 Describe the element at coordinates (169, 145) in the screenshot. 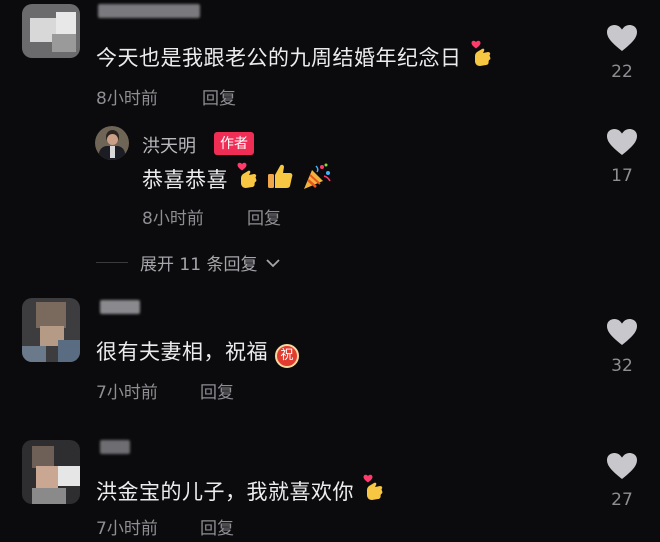

I see `author-name: 洪天明` at that location.